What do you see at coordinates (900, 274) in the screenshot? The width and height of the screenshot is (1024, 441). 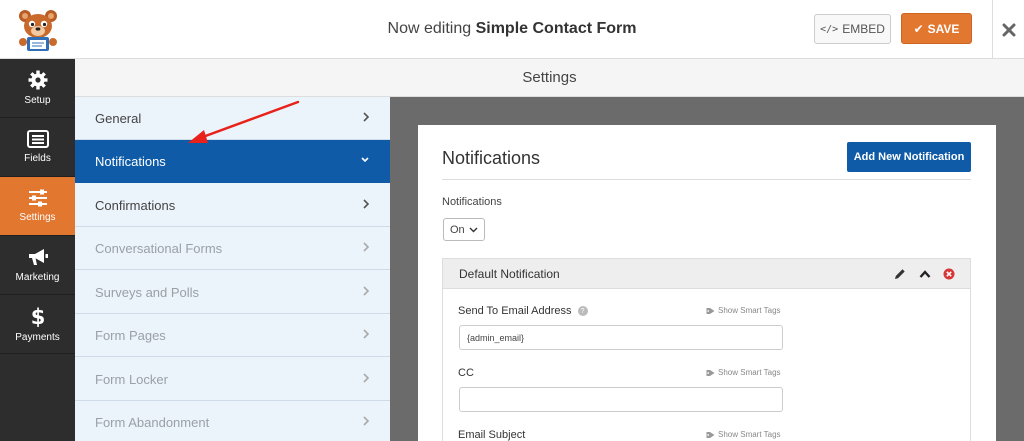 I see `pencil-icon` at bounding box center [900, 274].